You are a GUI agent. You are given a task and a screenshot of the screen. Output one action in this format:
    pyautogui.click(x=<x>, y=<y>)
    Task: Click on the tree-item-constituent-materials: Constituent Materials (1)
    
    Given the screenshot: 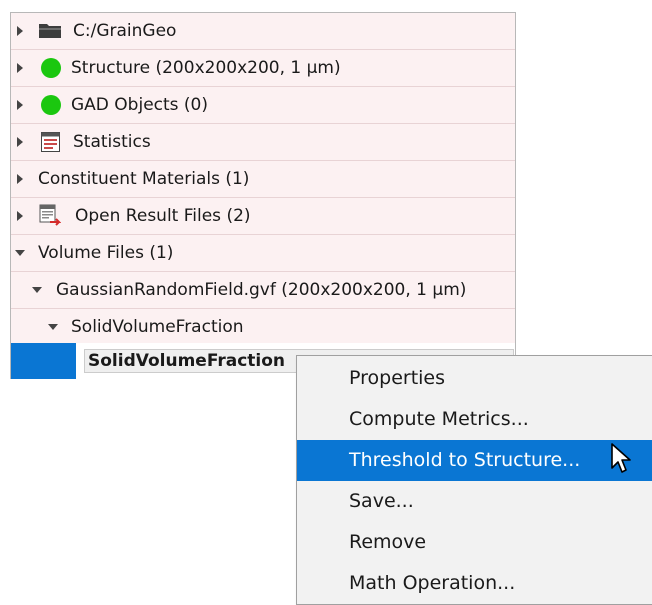 What is the action you would take?
    pyautogui.click(x=263, y=179)
    